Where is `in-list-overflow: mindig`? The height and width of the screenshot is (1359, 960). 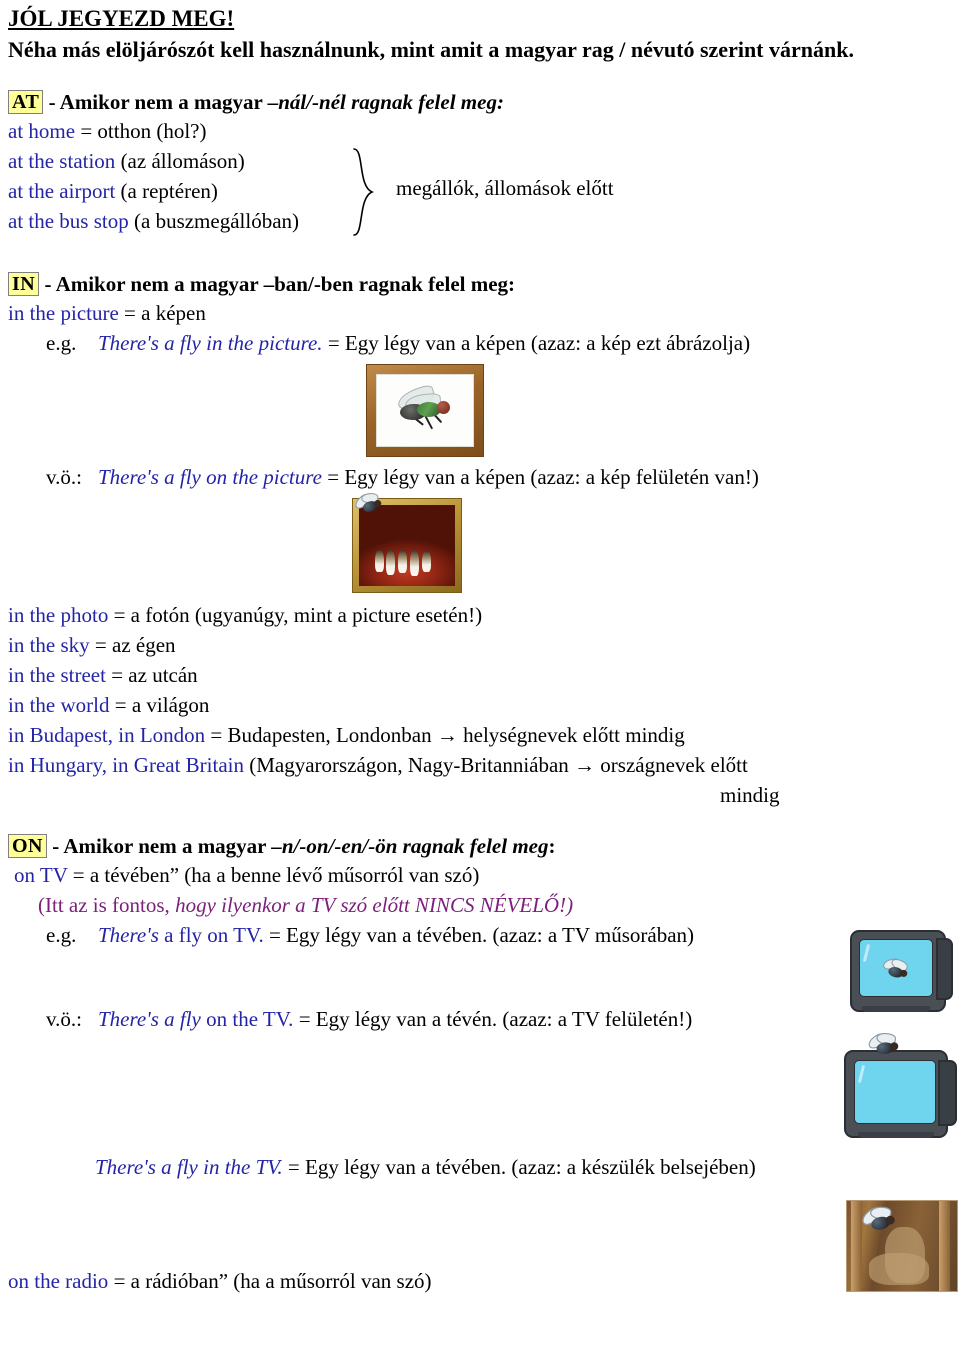 in-list-overflow: mindig is located at coordinates (750, 795).